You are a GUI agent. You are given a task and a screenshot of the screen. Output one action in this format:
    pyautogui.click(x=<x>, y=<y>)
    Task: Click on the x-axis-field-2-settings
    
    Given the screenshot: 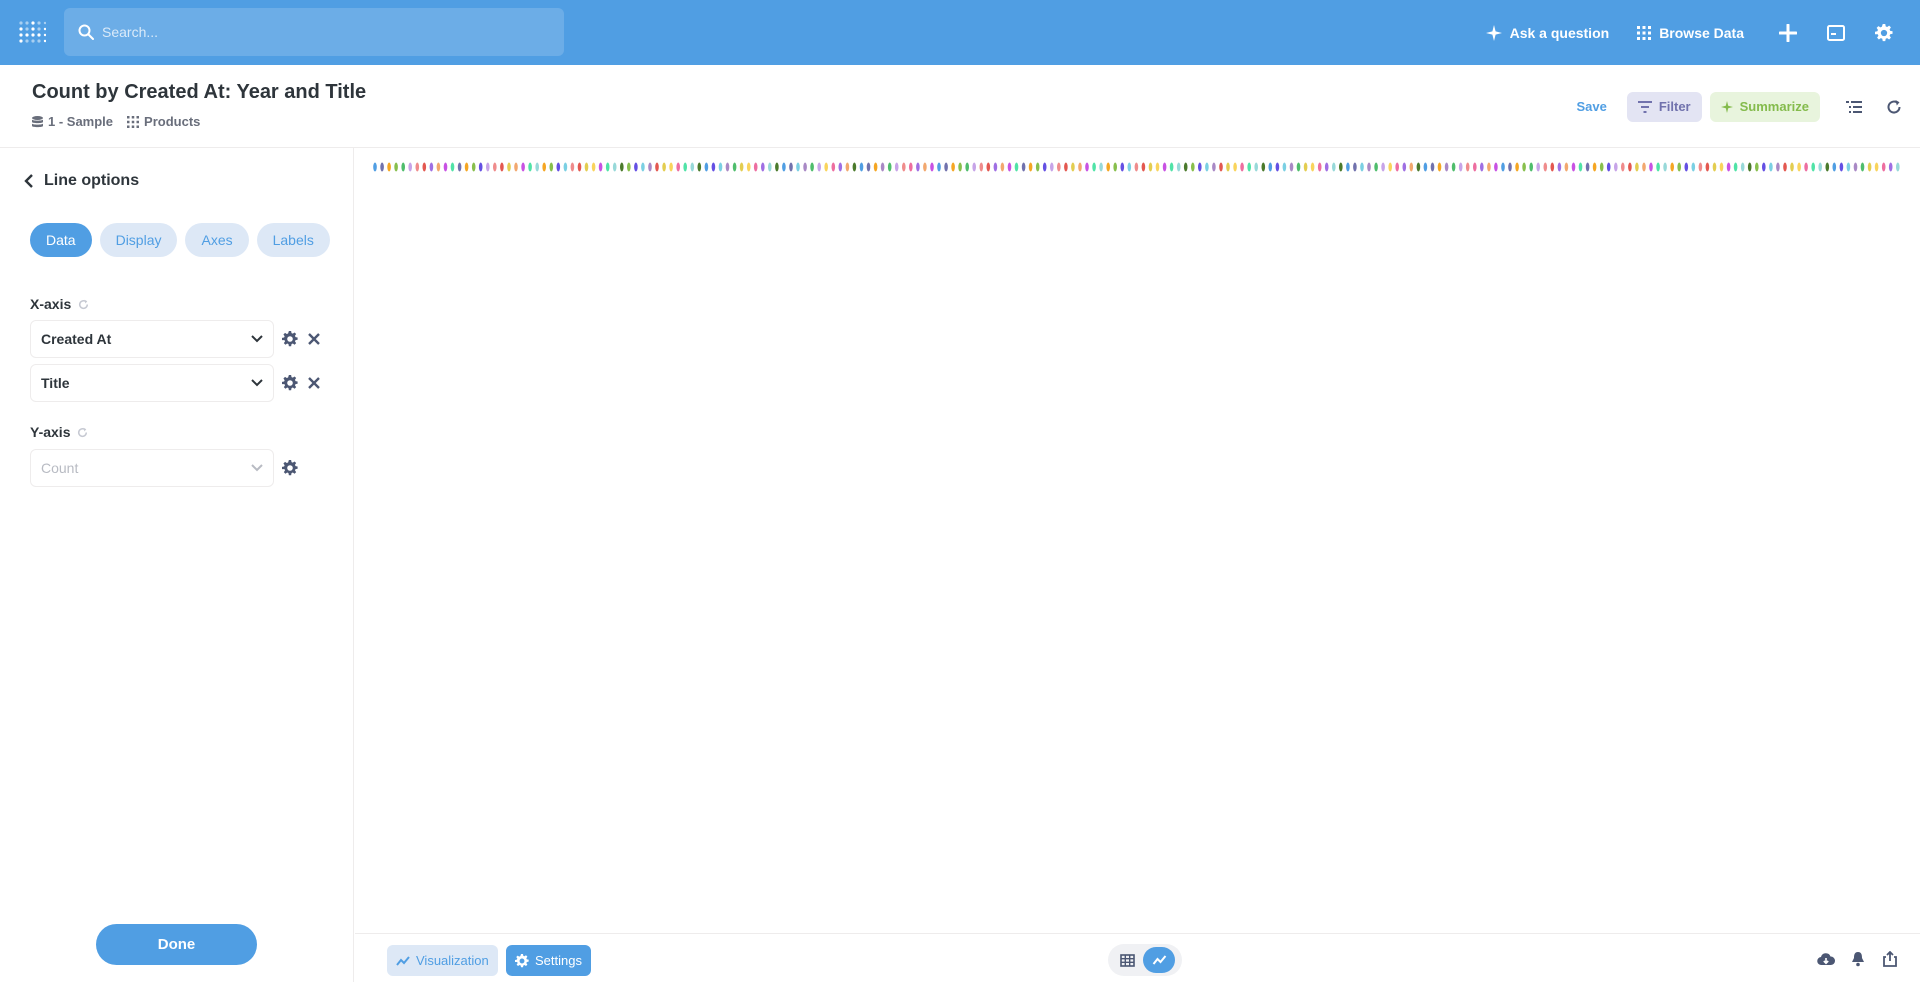 What is the action you would take?
    pyautogui.click(x=290, y=383)
    